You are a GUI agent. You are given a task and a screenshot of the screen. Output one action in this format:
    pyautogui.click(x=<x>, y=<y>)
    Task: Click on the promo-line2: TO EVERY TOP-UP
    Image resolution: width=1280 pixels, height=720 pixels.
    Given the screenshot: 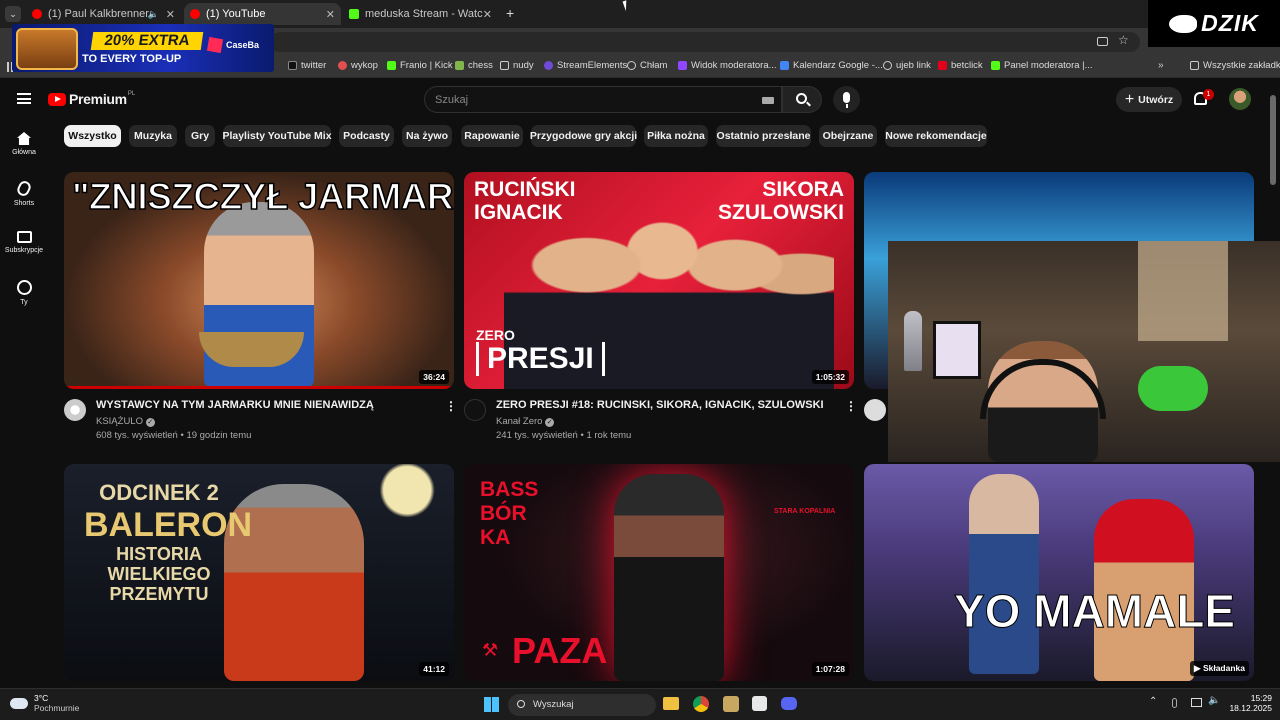 What is the action you would take?
    pyautogui.click(x=132, y=59)
    